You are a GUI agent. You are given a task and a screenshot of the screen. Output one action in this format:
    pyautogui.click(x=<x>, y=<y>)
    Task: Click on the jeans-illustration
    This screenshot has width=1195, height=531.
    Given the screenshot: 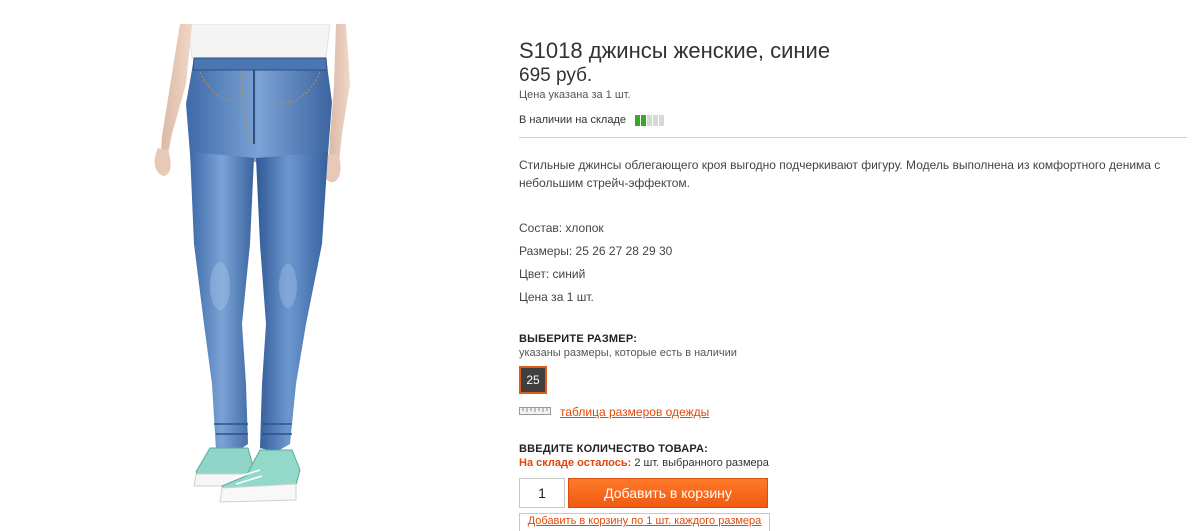 What is the action you would take?
    pyautogui.click(x=252, y=263)
    